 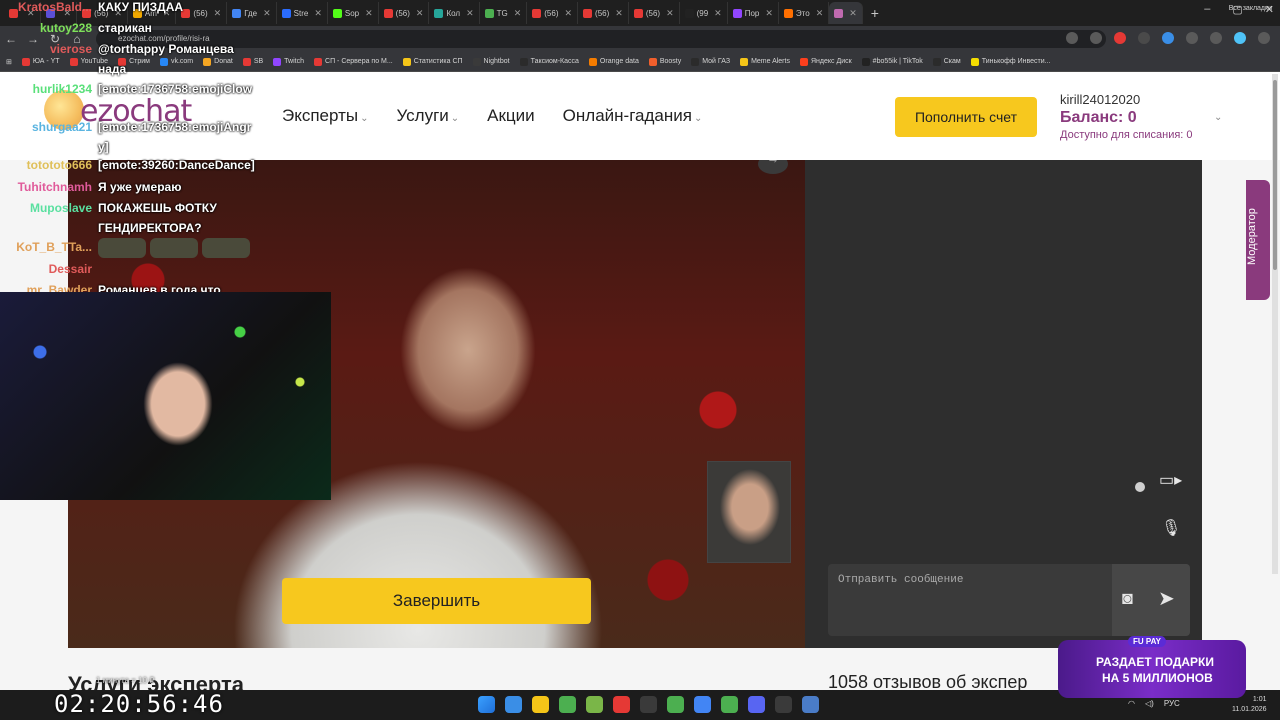 What do you see at coordinates (549, 61) in the screenshot?
I see `bookmark-item: Таксиом-Касса` at bounding box center [549, 61].